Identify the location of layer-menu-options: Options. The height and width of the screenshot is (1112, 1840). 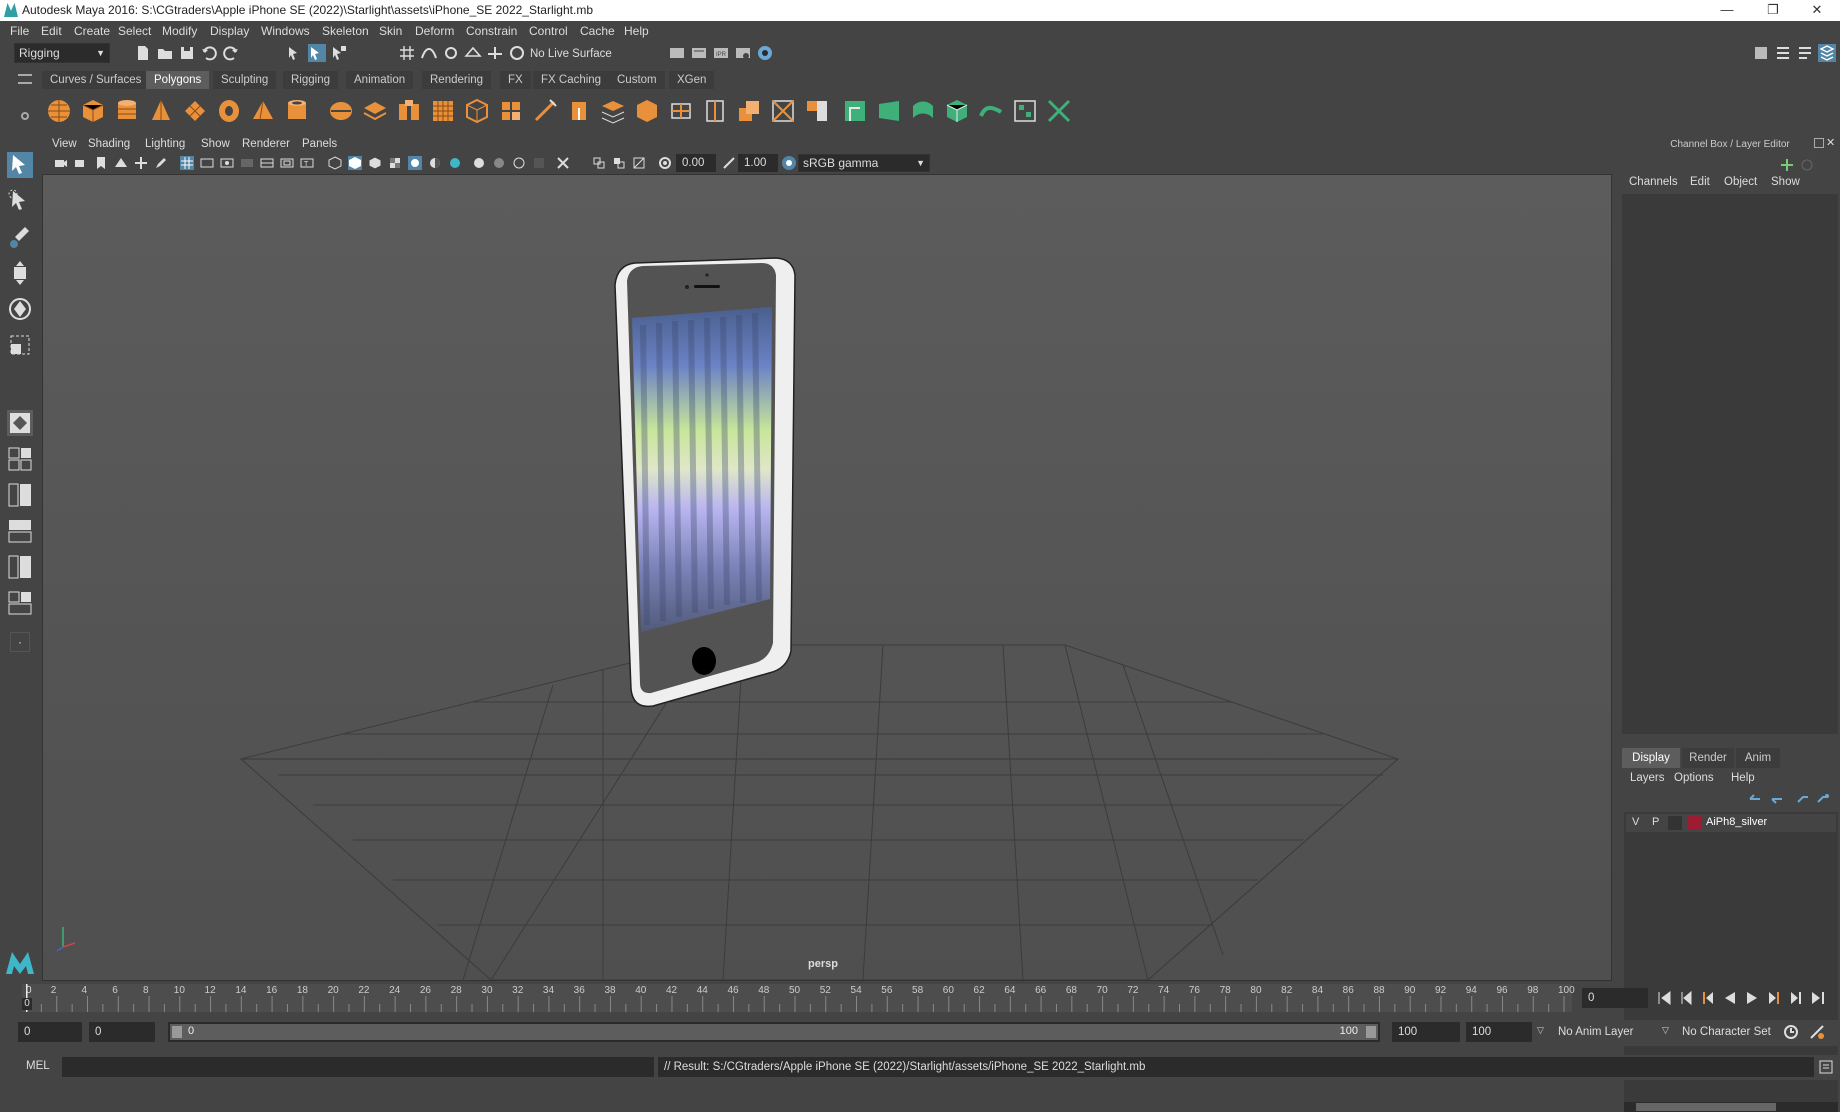
(1694, 778).